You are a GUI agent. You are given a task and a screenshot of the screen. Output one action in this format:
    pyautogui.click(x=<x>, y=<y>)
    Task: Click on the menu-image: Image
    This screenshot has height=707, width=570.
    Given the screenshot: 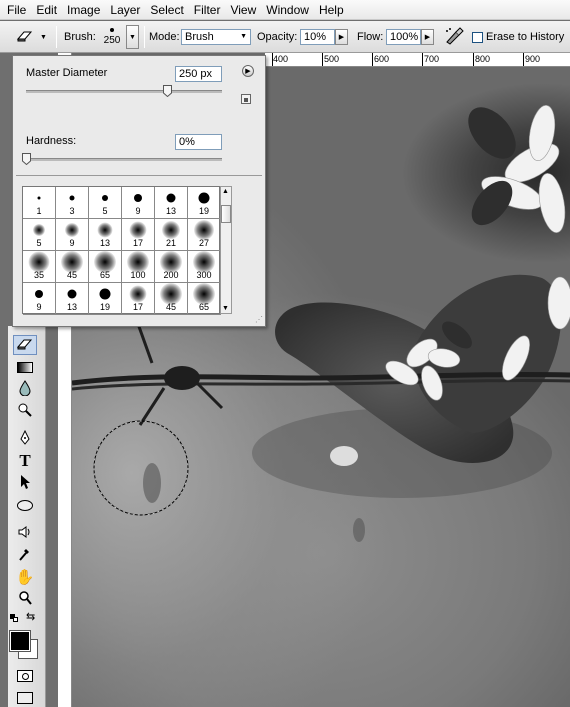 What is the action you would take?
    pyautogui.click(x=83, y=10)
    